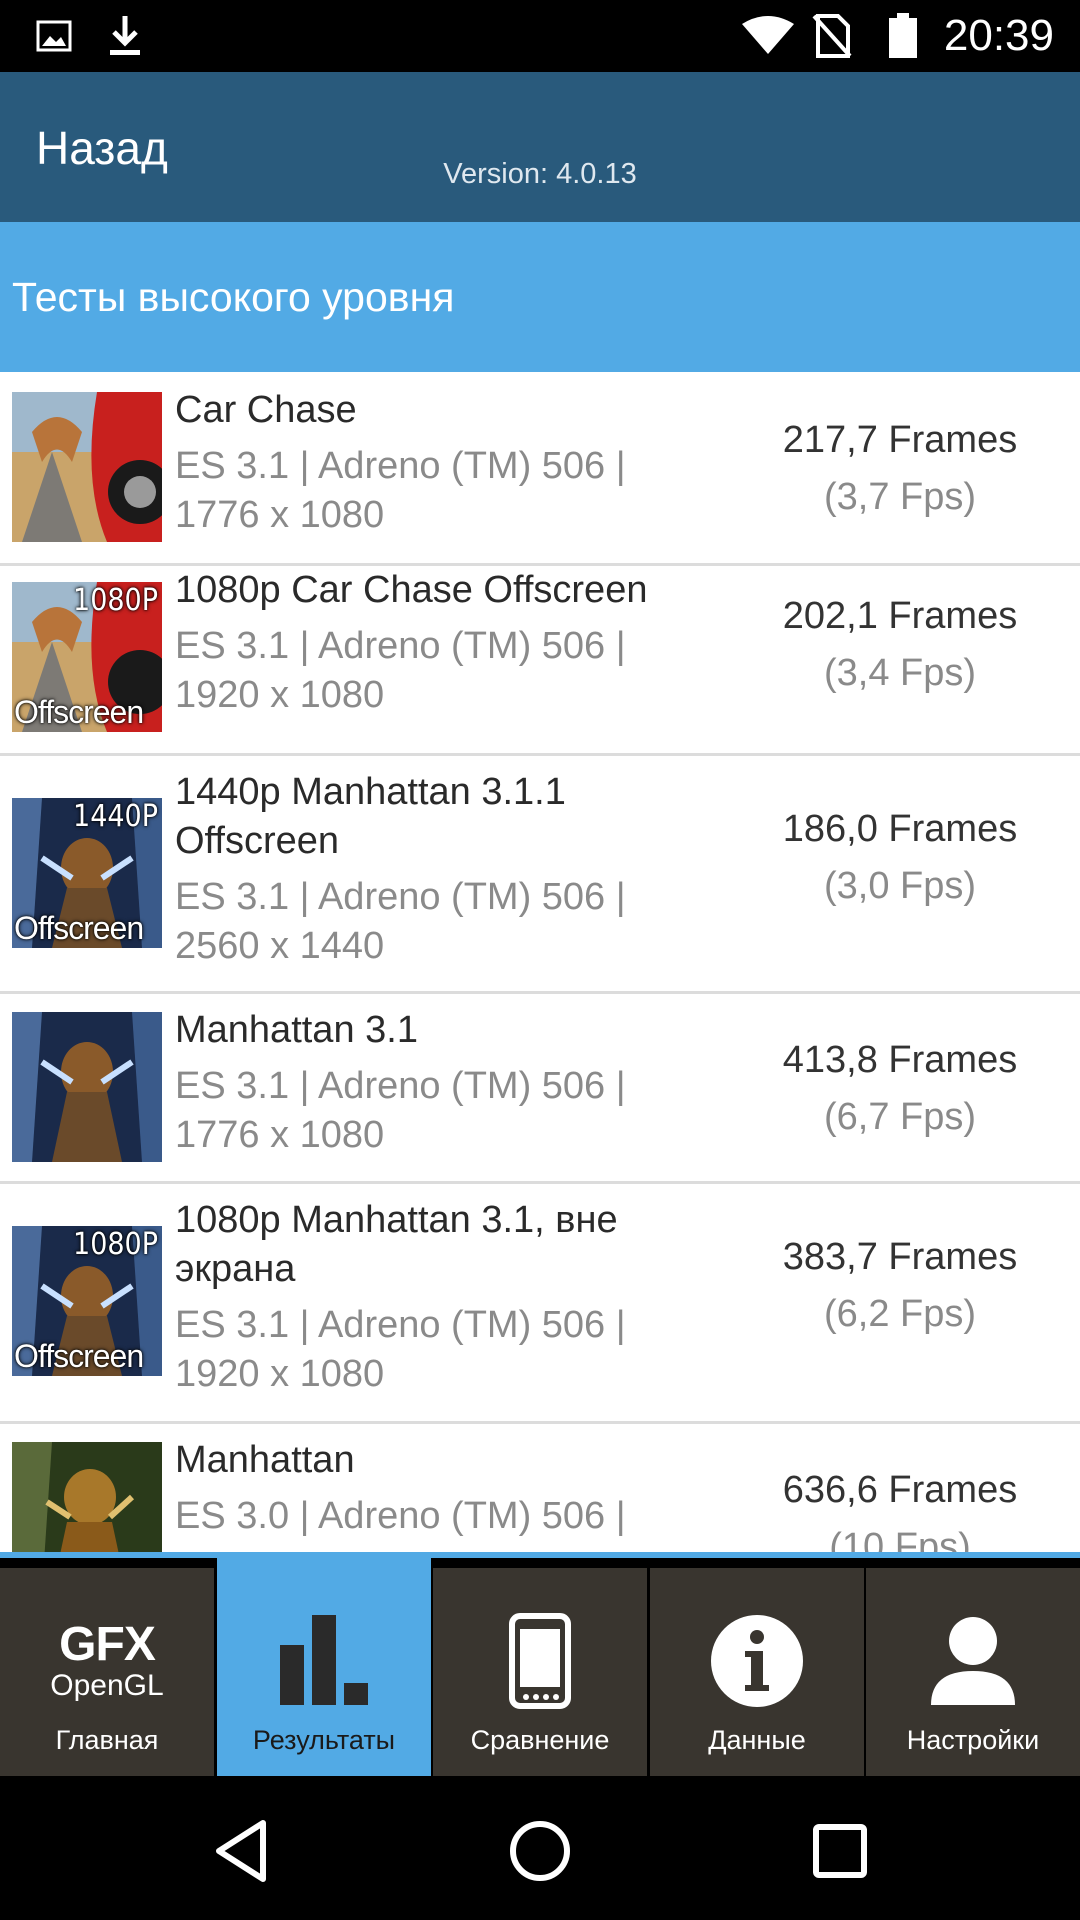 The image size is (1080, 1920). Describe the element at coordinates (540, 147) in the screenshot. I see `app-header: Назад Version: 4.0.13` at that location.